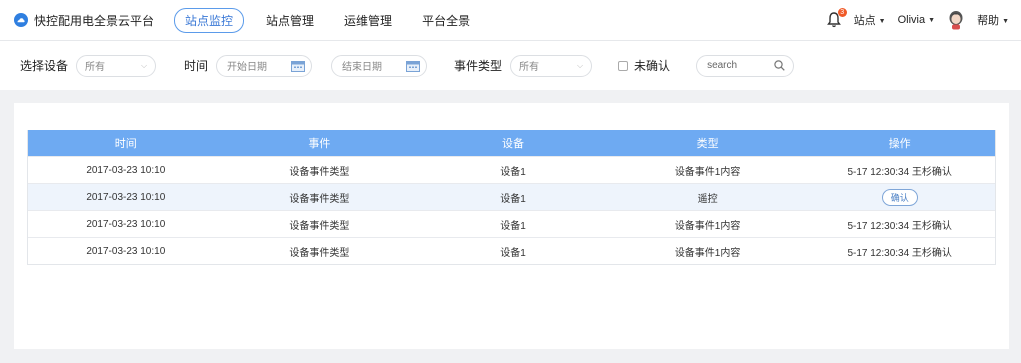 Image resolution: width=1021 pixels, height=363 pixels. I want to click on search-input: search, so click(745, 65).